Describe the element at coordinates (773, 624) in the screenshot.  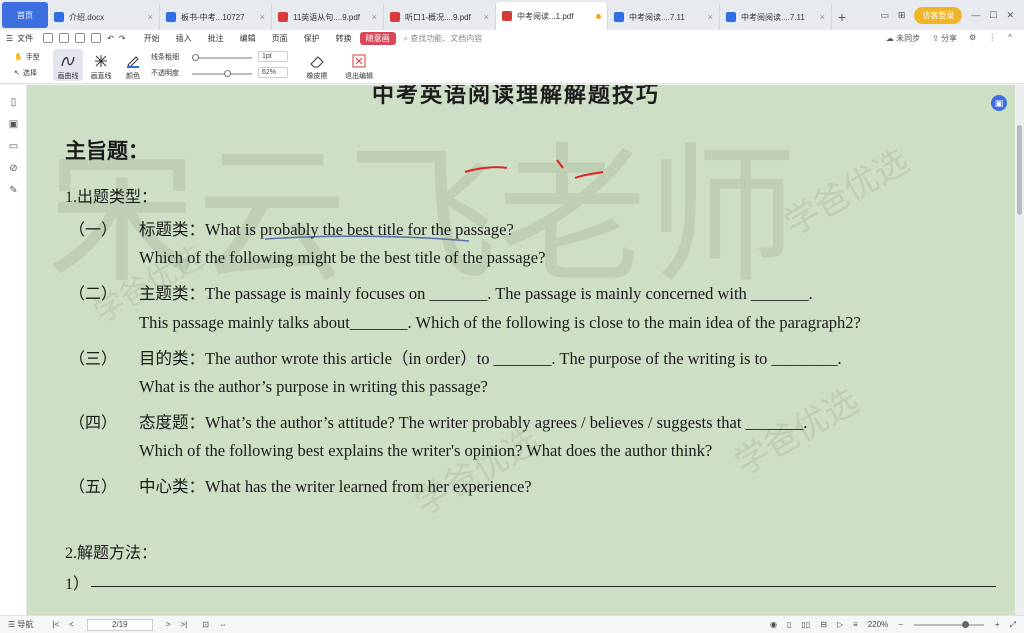
I see `eye-icon: ◉` at that location.